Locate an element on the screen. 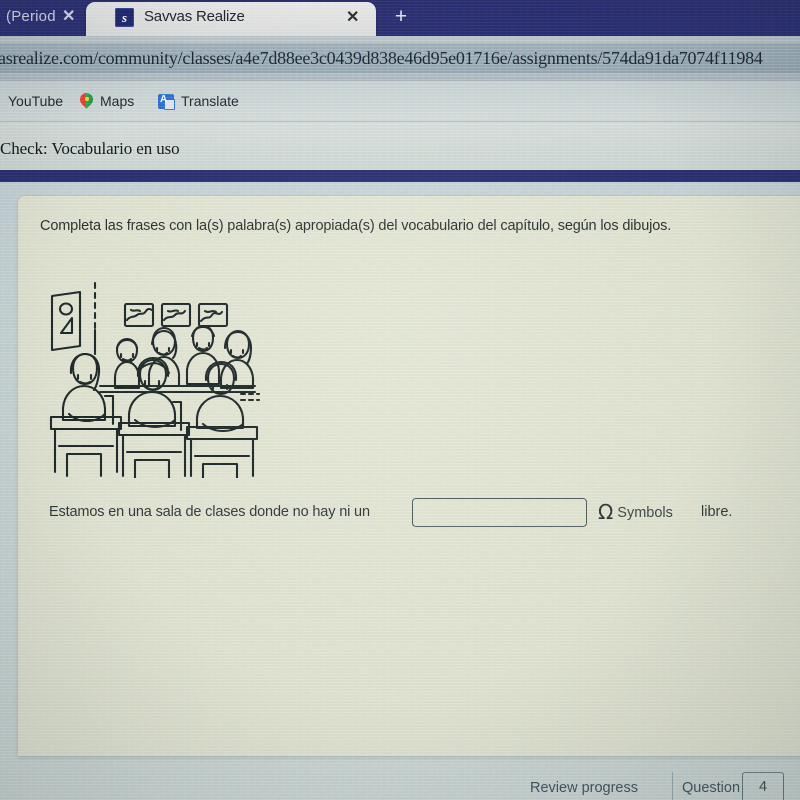 This screenshot has width=800, height=800. new-tab-button: + is located at coordinates (401, 17).